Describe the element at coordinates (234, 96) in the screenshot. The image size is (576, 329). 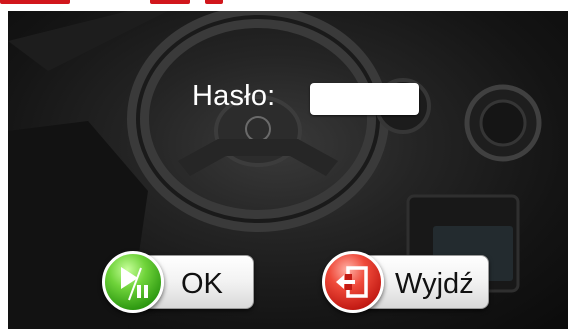
I see `password-label: Hasło:` at that location.